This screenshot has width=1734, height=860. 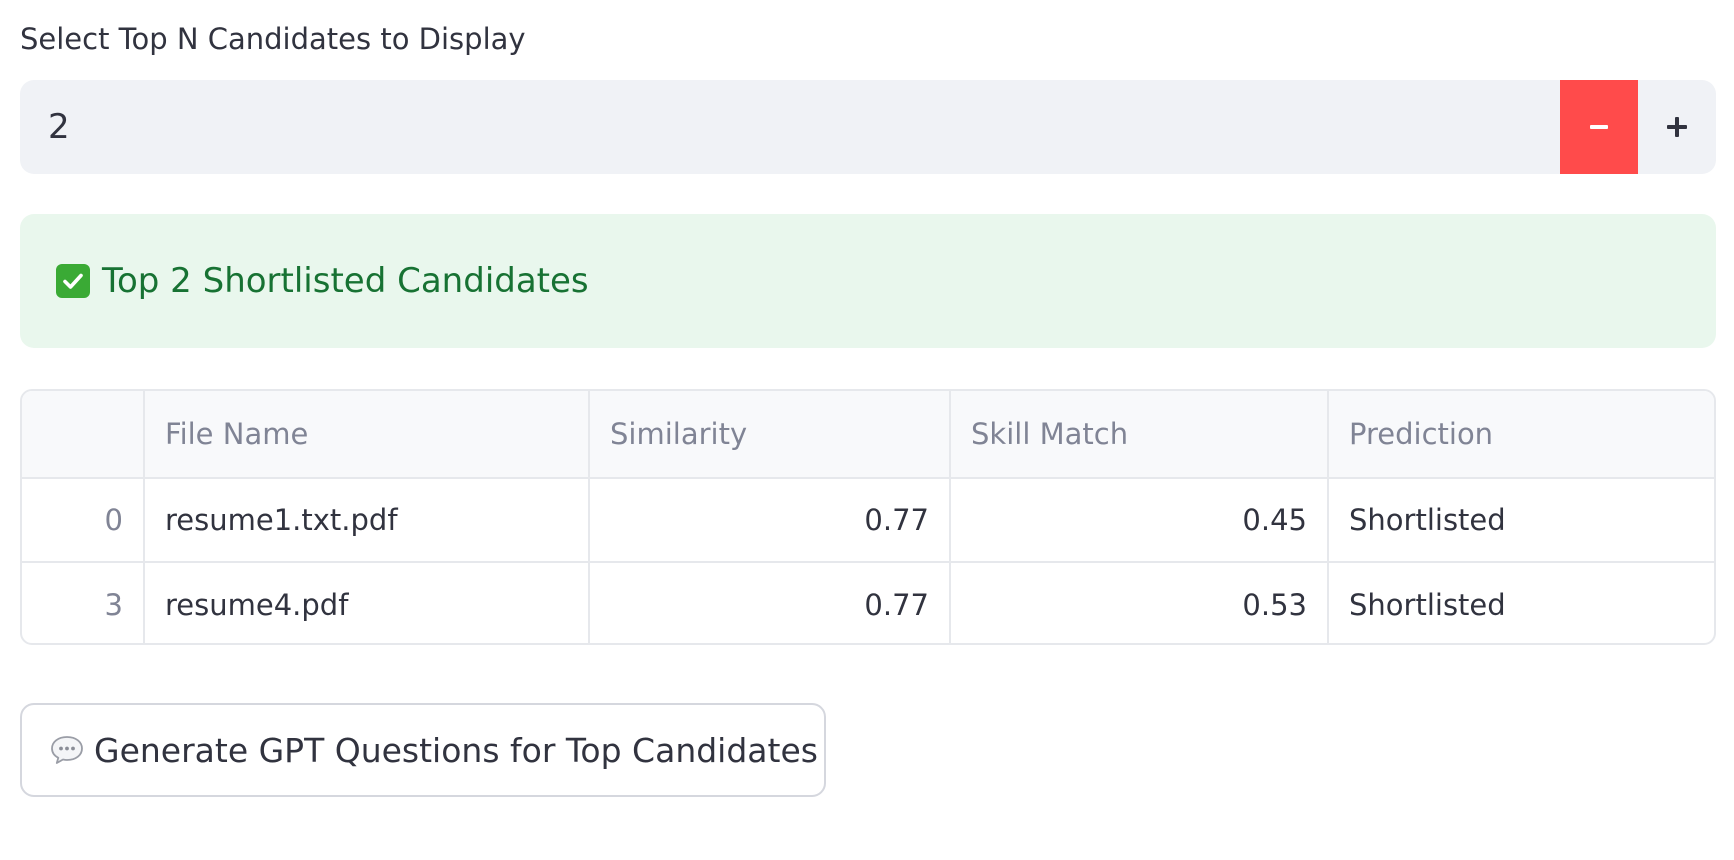 What do you see at coordinates (345, 281) in the screenshot?
I see `success-alert-text: Top 2 Shortlisted Candidates` at bounding box center [345, 281].